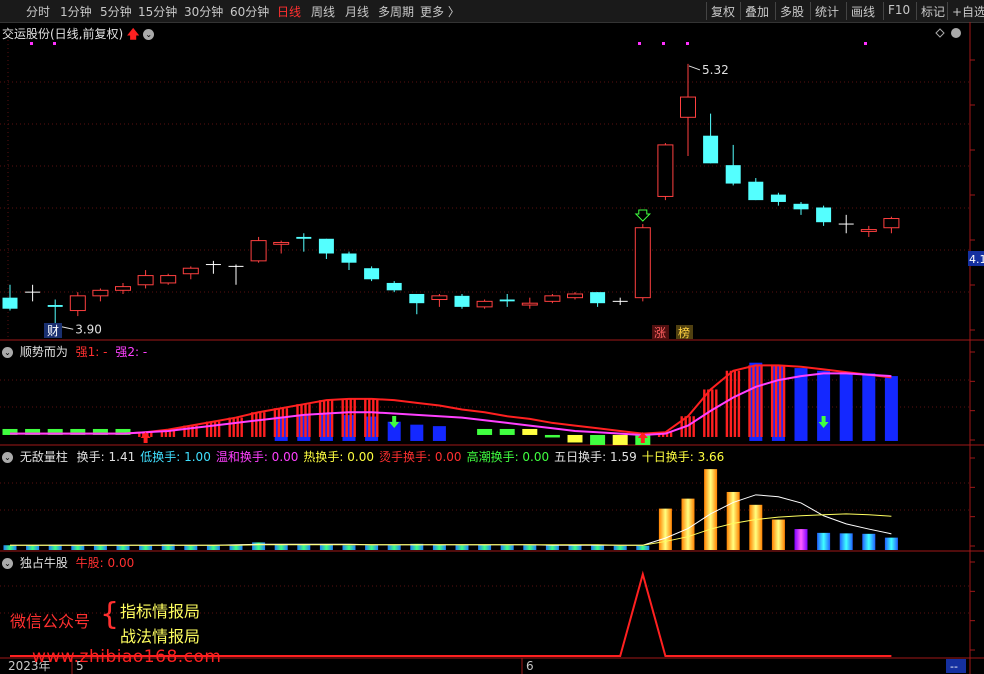 This screenshot has width=984, height=674. Describe the element at coordinates (508, 457) in the screenshot. I see `panel3-field-5: 高潮换手: 0.00` at that location.